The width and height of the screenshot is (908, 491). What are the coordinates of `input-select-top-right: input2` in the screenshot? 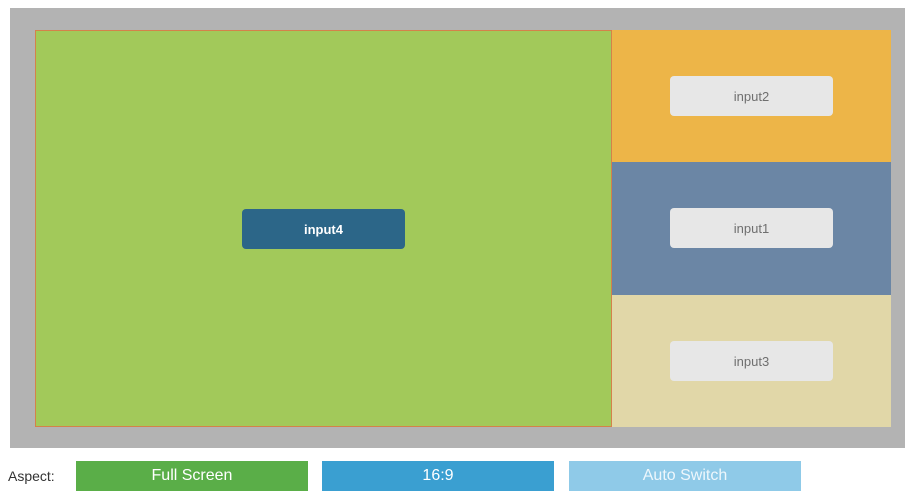 It's located at (751, 96).